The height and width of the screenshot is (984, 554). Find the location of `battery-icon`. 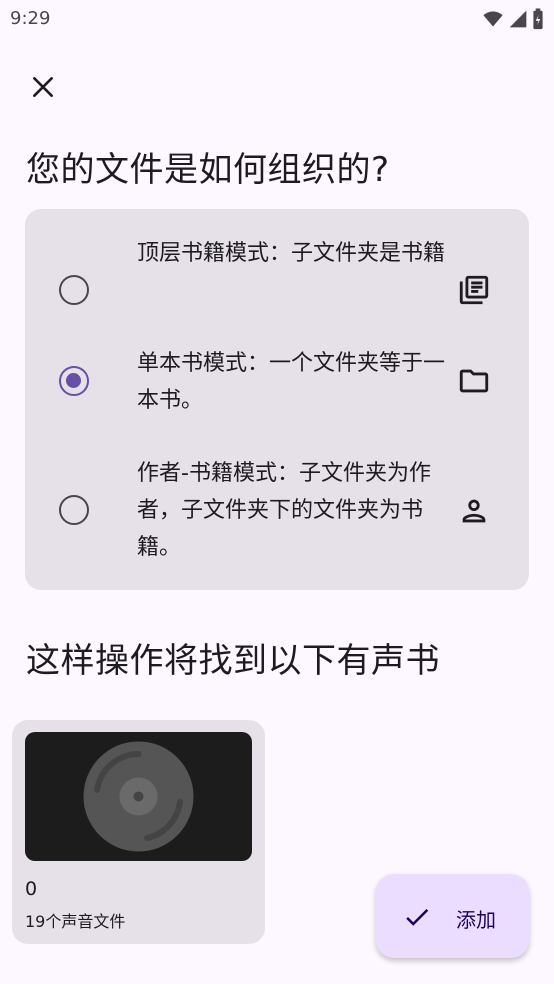

battery-icon is located at coordinates (538, 19).